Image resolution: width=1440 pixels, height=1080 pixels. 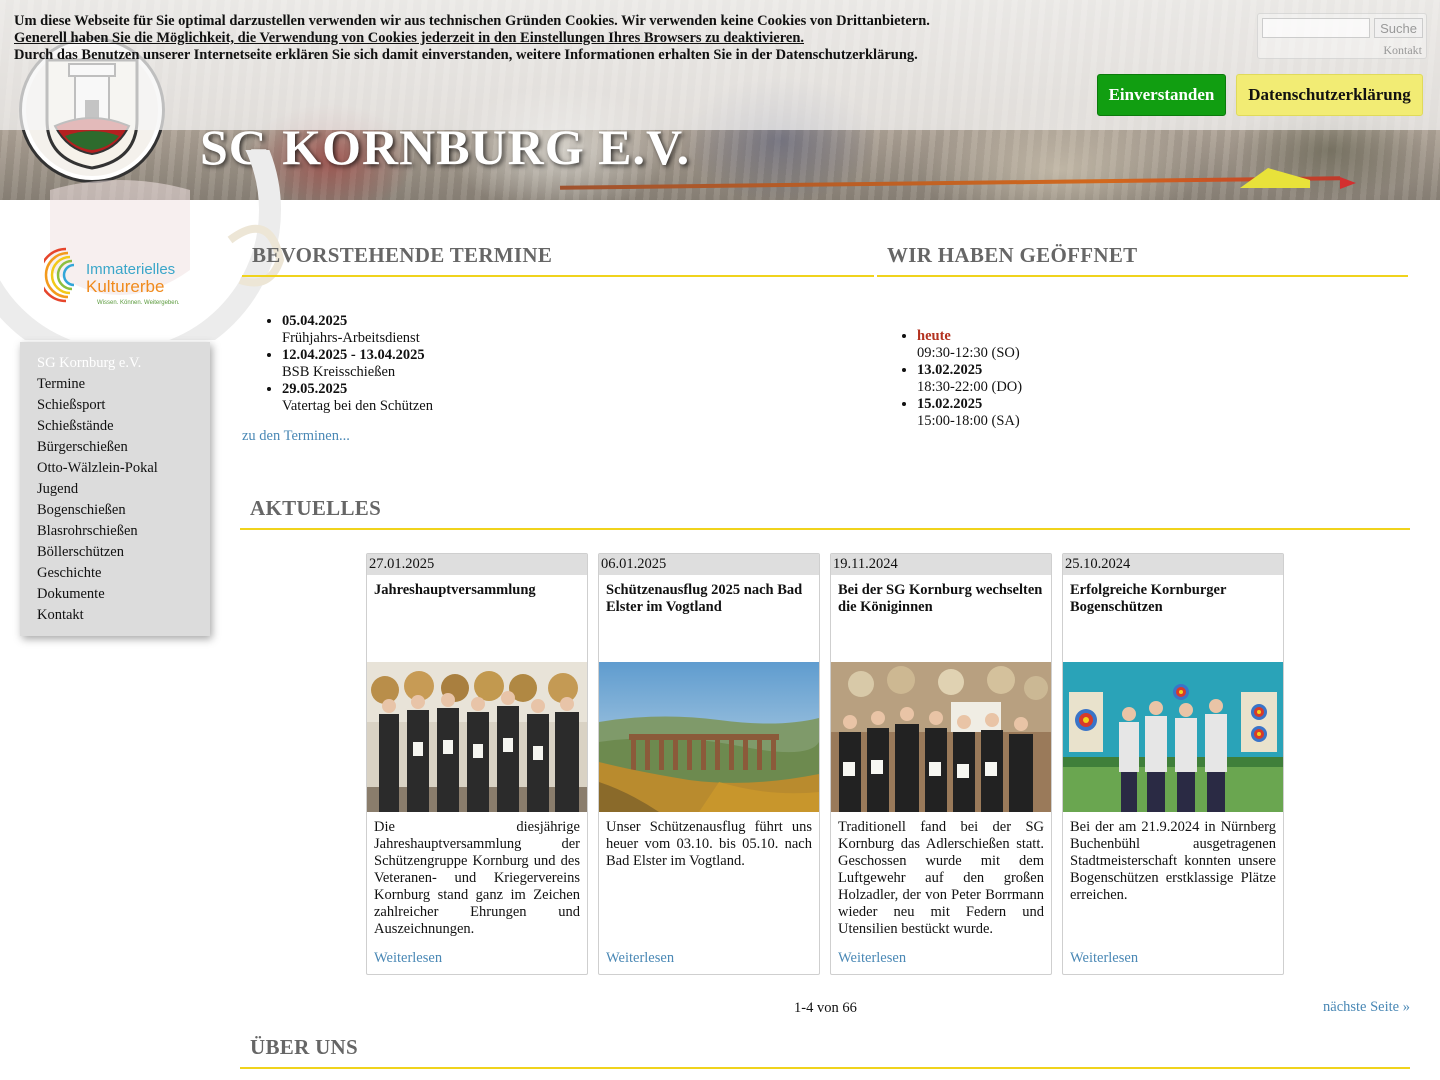 What do you see at coordinates (1161, 95) in the screenshot?
I see `accept-cookies-button: Einverstanden` at bounding box center [1161, 95].